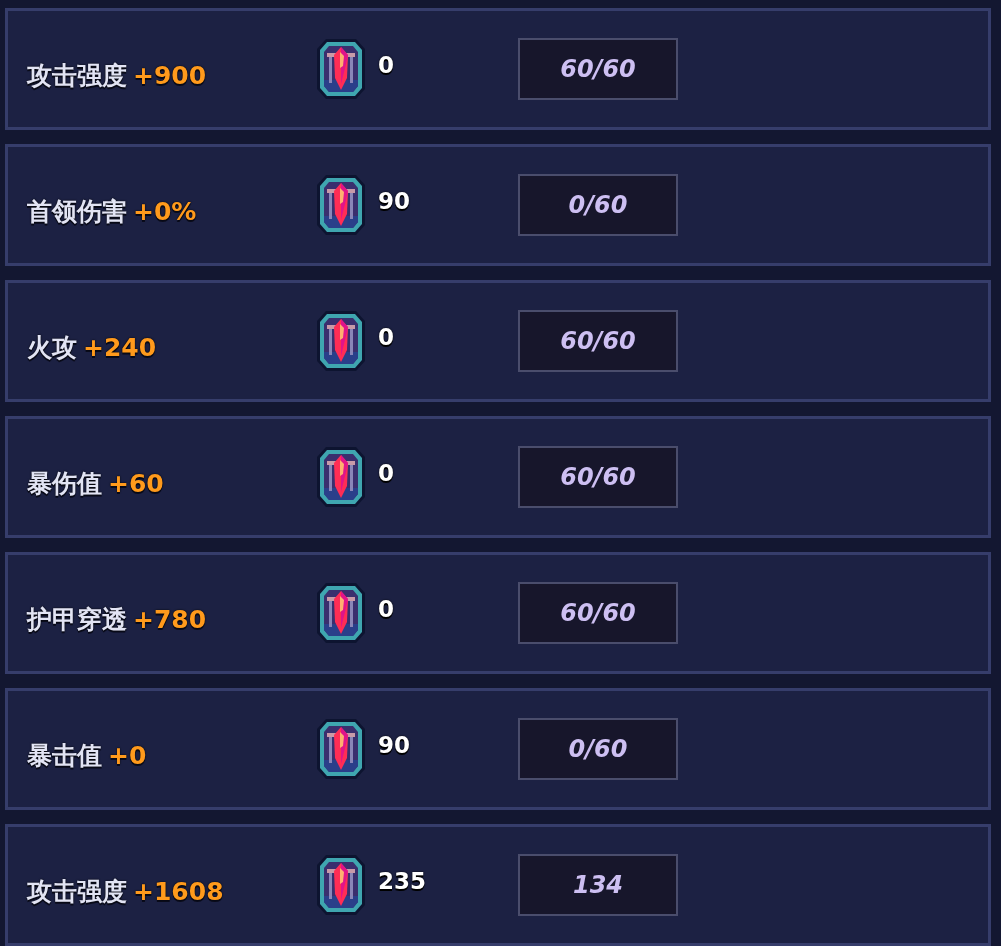 The image size is (1001, 946). Describe the element at coordinates (598, 885) in the screenshot. I see `level-counter: 134` at that location.